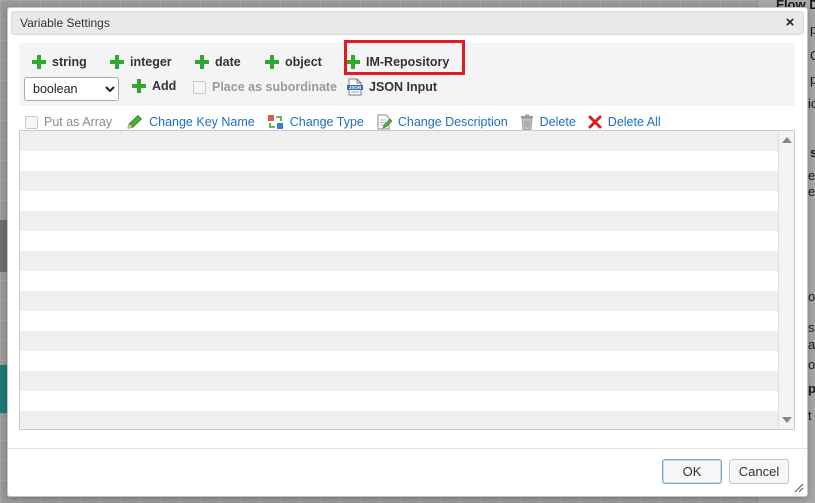 This screenshot has width=815, height=503. I want to click on delete-all-label: Delete All, so click(634, 122).